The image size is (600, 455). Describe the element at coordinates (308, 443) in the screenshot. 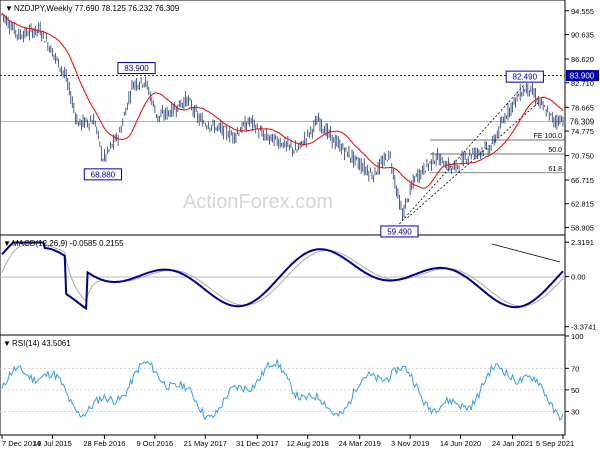

I see `x-tick-label: 12 Aug 2018` at that location.